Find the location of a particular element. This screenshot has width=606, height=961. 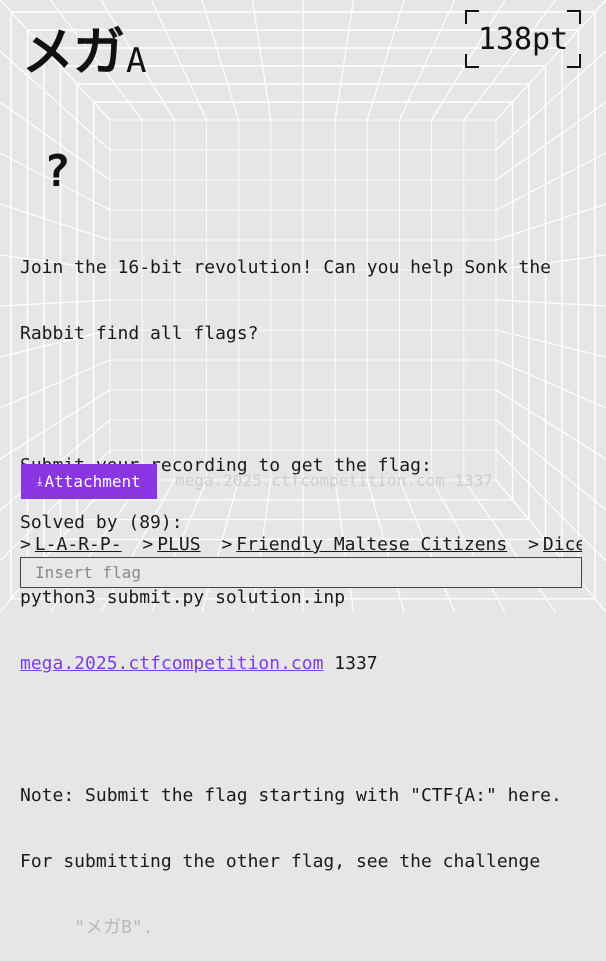

solver-team: PLUS is located at coordinates (178, 544).